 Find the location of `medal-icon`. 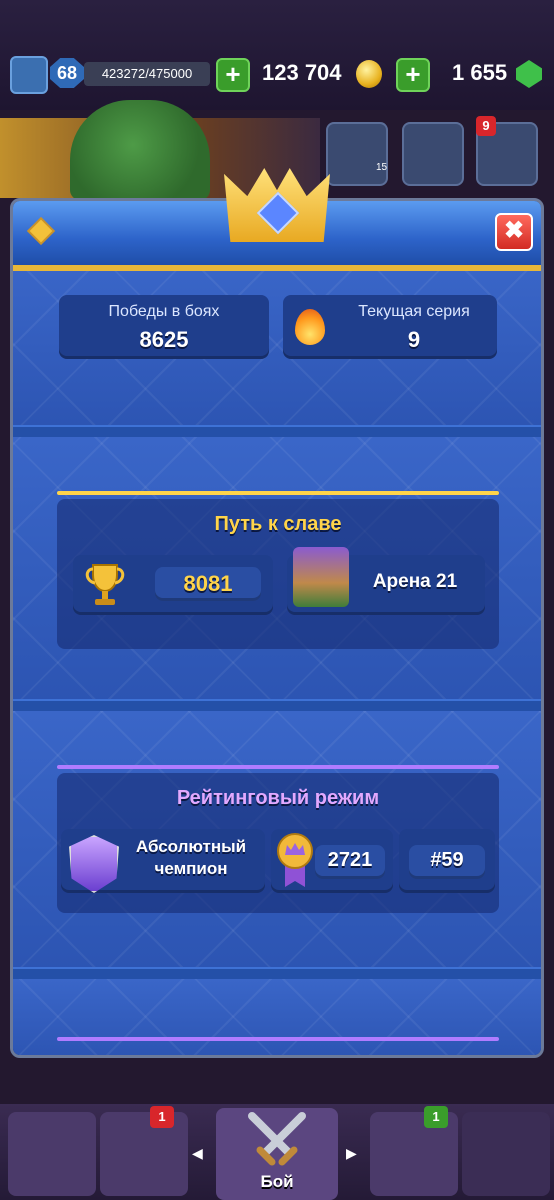

medal-icon is located at coordinates (295, 860).